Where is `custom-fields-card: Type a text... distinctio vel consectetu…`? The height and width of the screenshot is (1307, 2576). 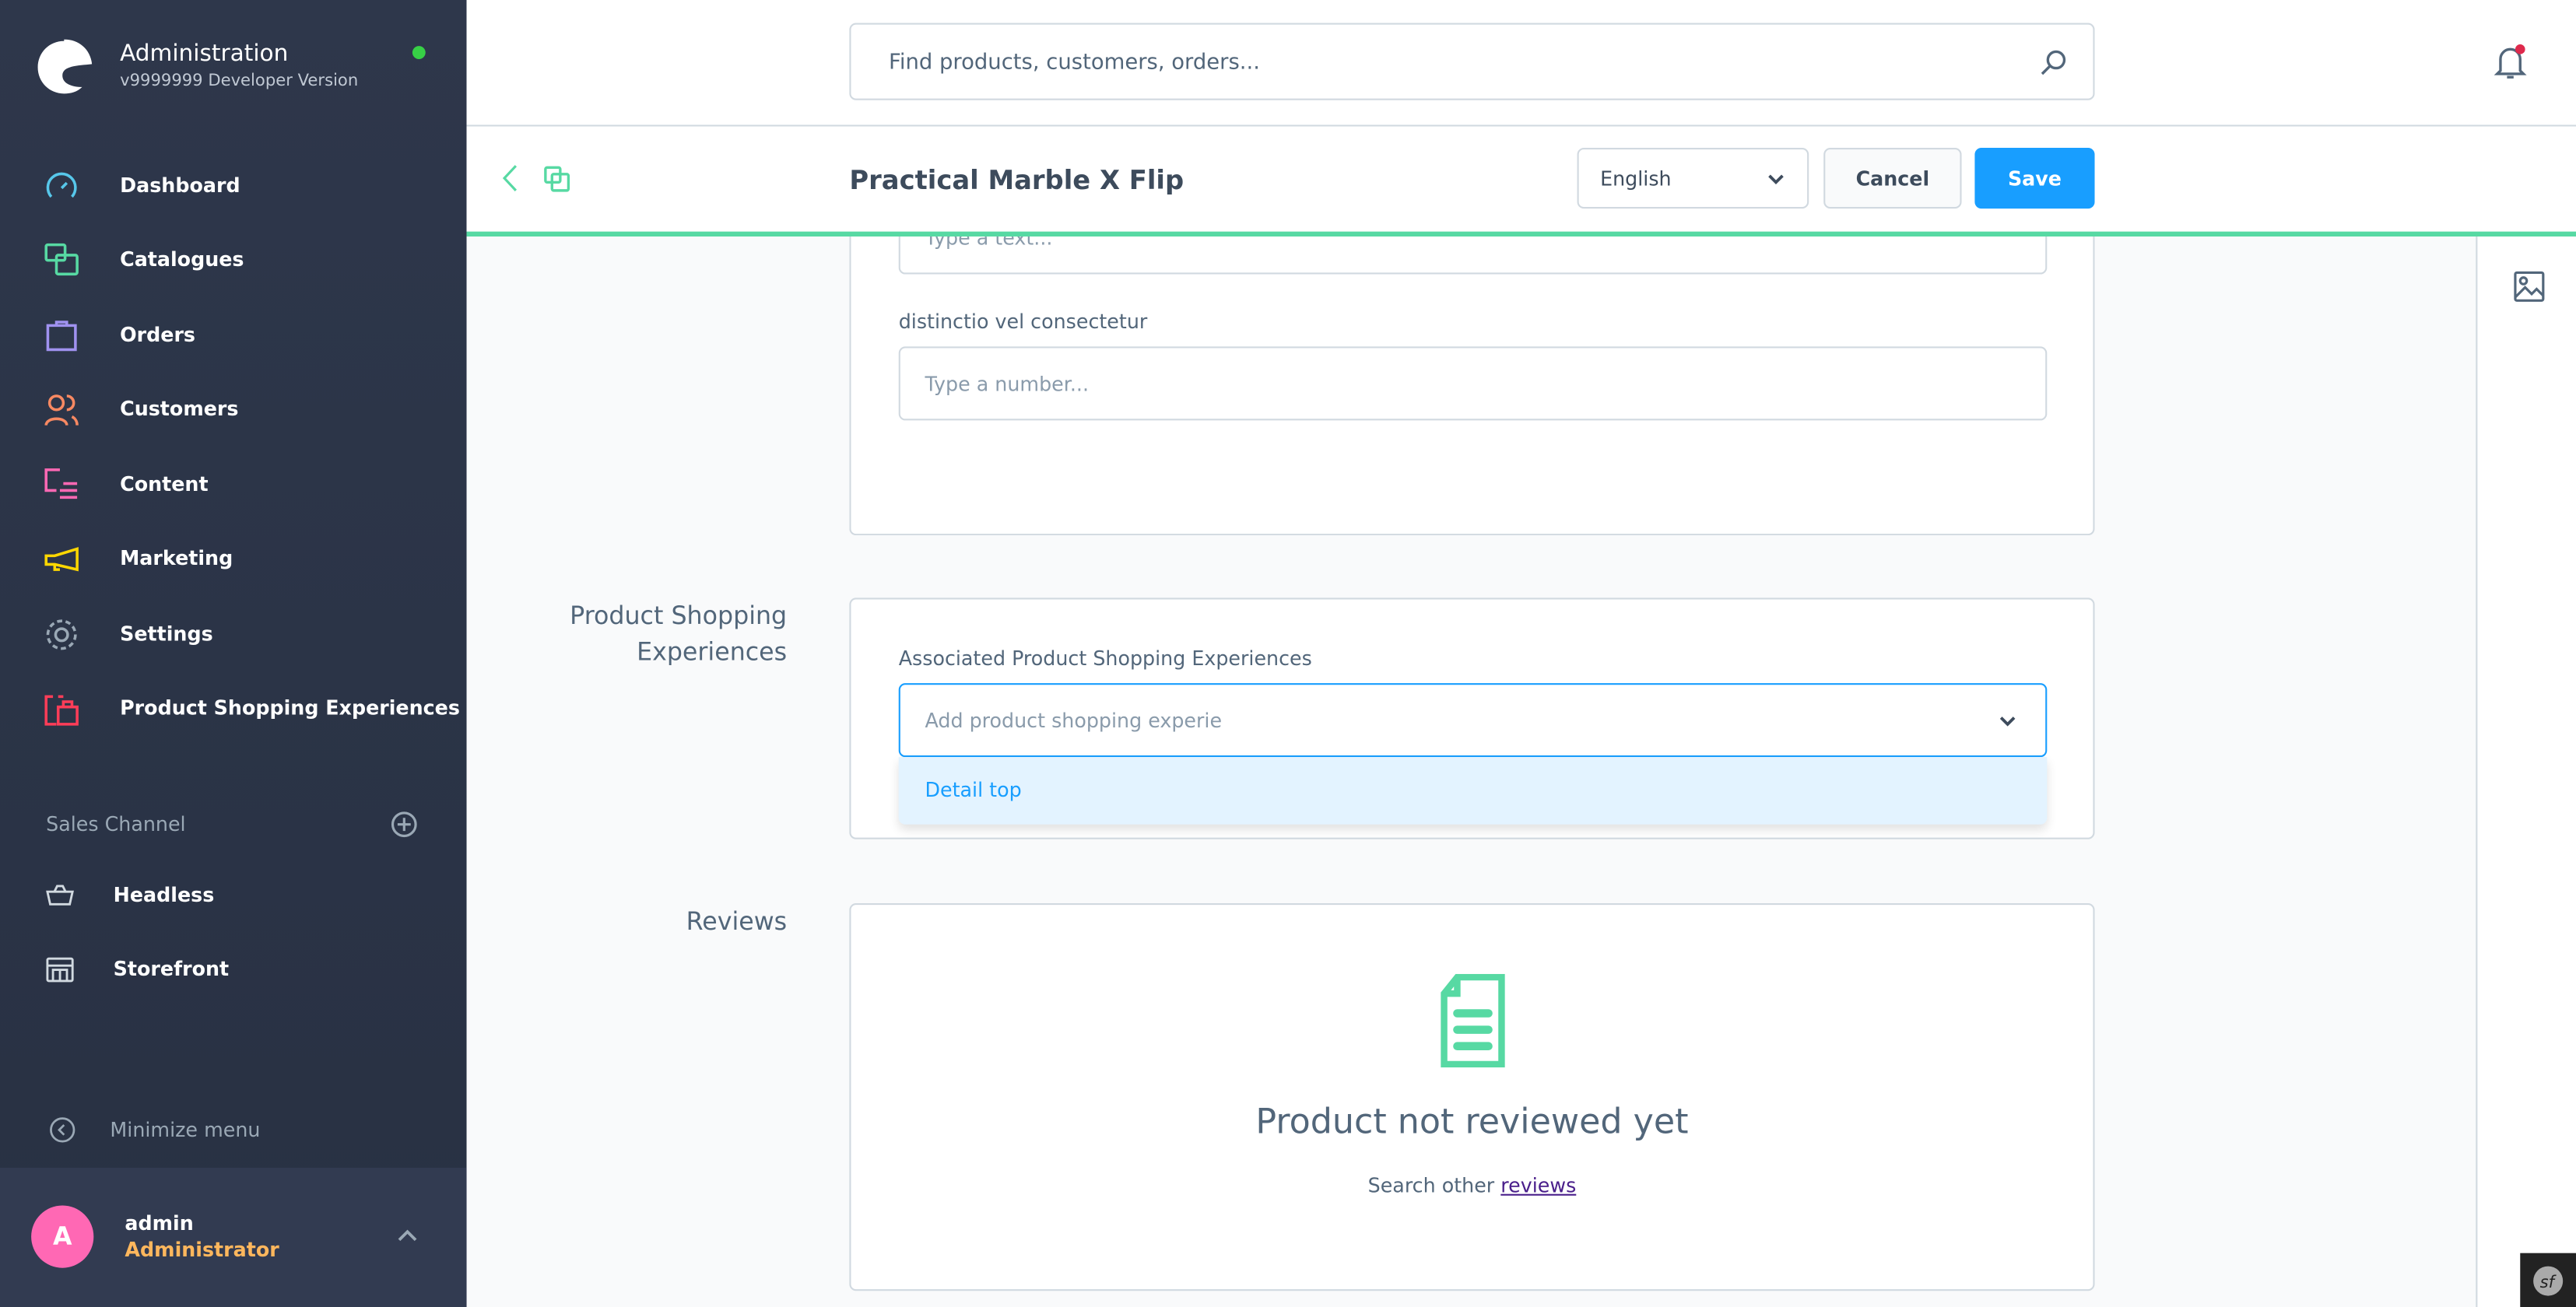 custom-fields-card: Type a text... distinctio vel consectetu… is located at coordinates (1472, 386).